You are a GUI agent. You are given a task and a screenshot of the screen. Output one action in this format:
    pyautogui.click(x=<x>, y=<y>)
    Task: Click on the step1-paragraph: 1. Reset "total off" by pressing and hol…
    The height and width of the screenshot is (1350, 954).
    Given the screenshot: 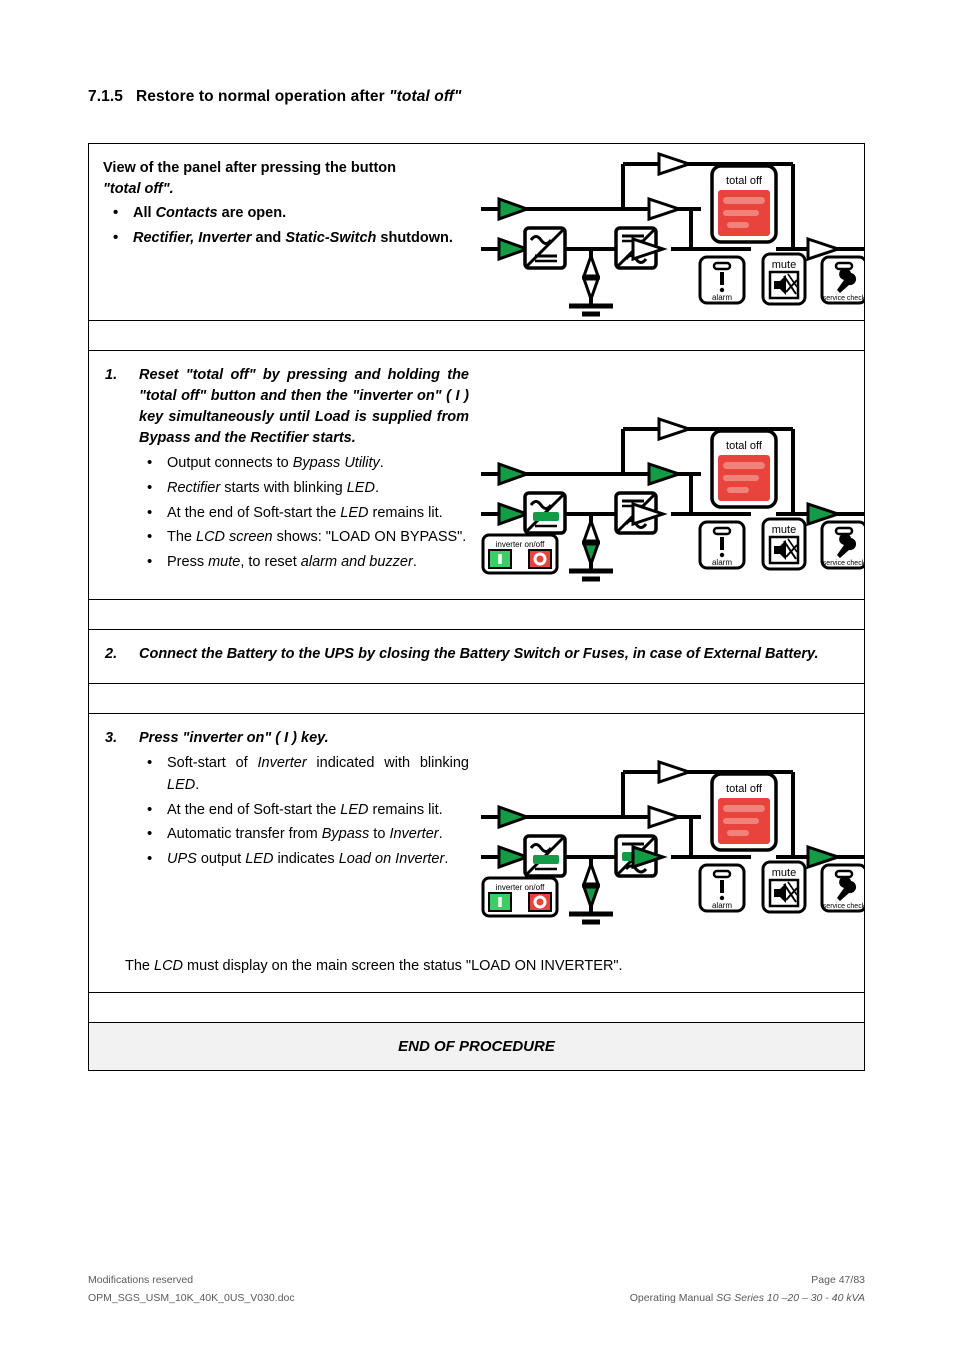 What is the action you would take?
    pyautogui.click(x=286, y=469)
    